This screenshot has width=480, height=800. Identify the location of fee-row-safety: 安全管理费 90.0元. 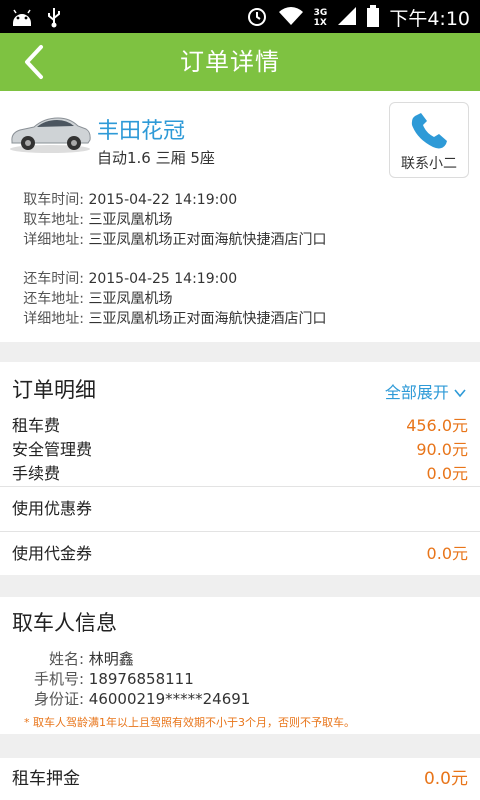
(240, 449).